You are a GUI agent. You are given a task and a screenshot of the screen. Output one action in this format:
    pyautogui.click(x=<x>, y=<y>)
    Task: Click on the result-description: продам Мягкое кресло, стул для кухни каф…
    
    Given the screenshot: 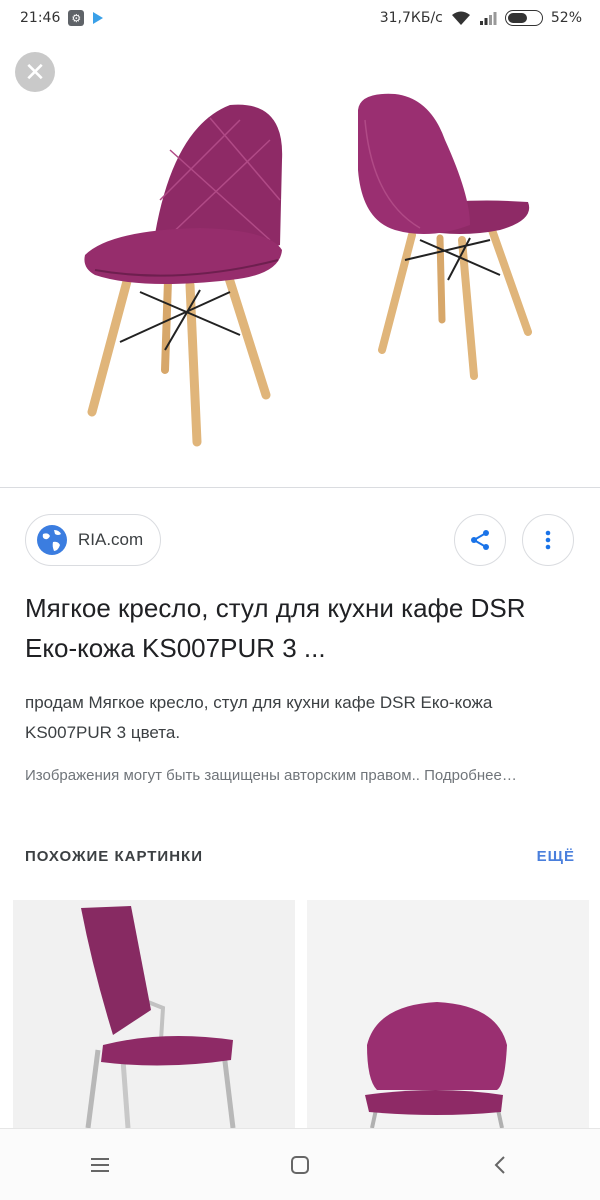 What is the action you would take?
    pyautogui.click(x=259, y=717)
    